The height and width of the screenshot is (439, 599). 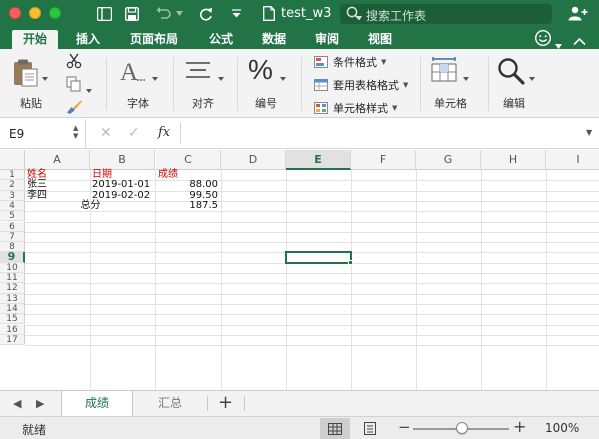 What do you see at coordinates (57, 160) in the screenshot?
I see `column-header-a: A` at bounding box center [57, 160].